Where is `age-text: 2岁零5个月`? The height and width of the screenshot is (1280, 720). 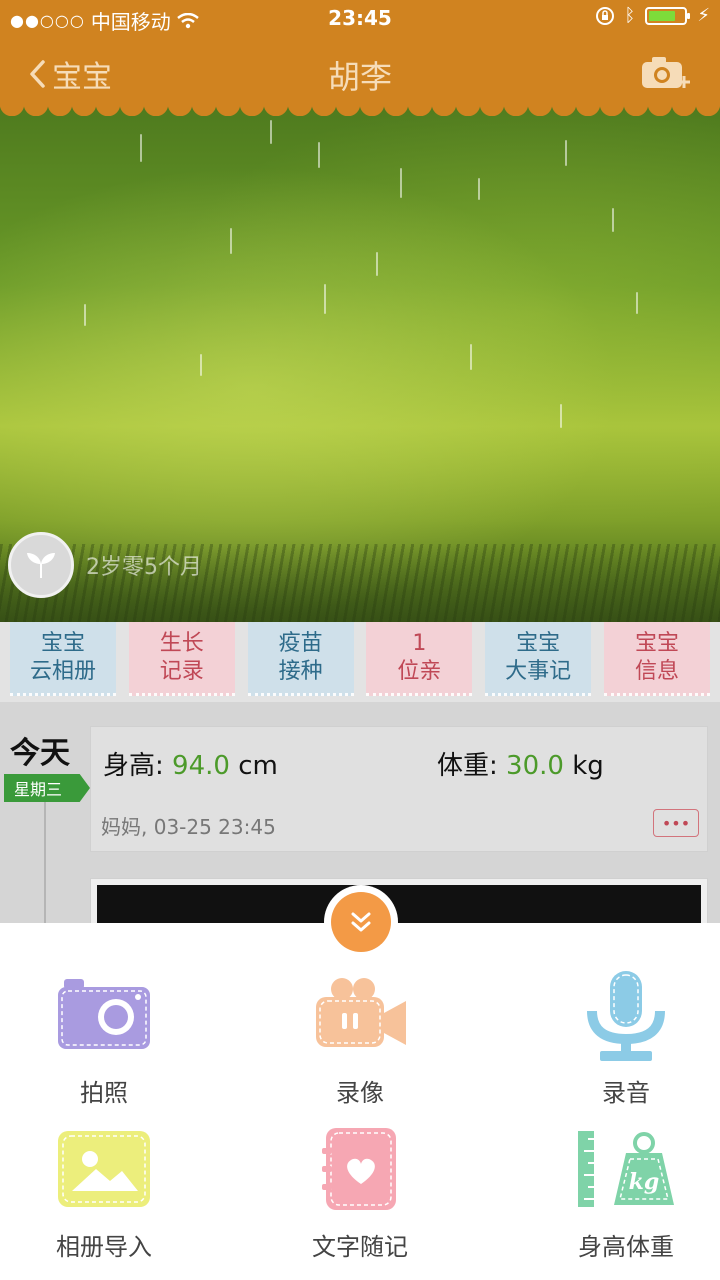
age-text: 2岁零5个月 is located at coordinates (144, 567).